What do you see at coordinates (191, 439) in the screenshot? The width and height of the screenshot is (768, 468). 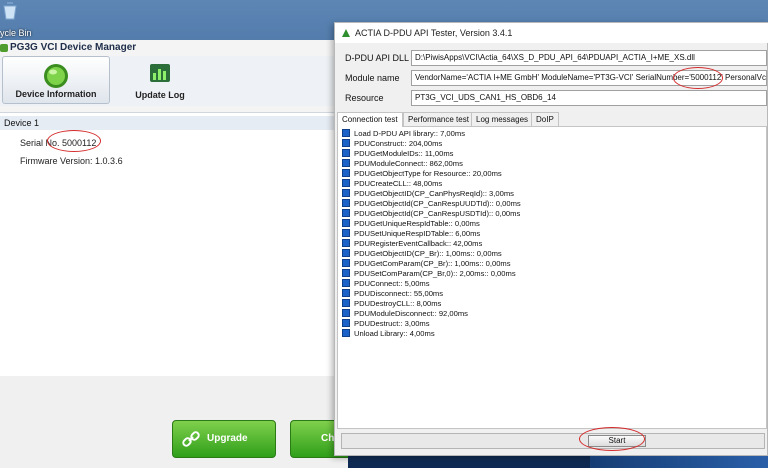 I see `link-icon` at bounding box center [191, 439].